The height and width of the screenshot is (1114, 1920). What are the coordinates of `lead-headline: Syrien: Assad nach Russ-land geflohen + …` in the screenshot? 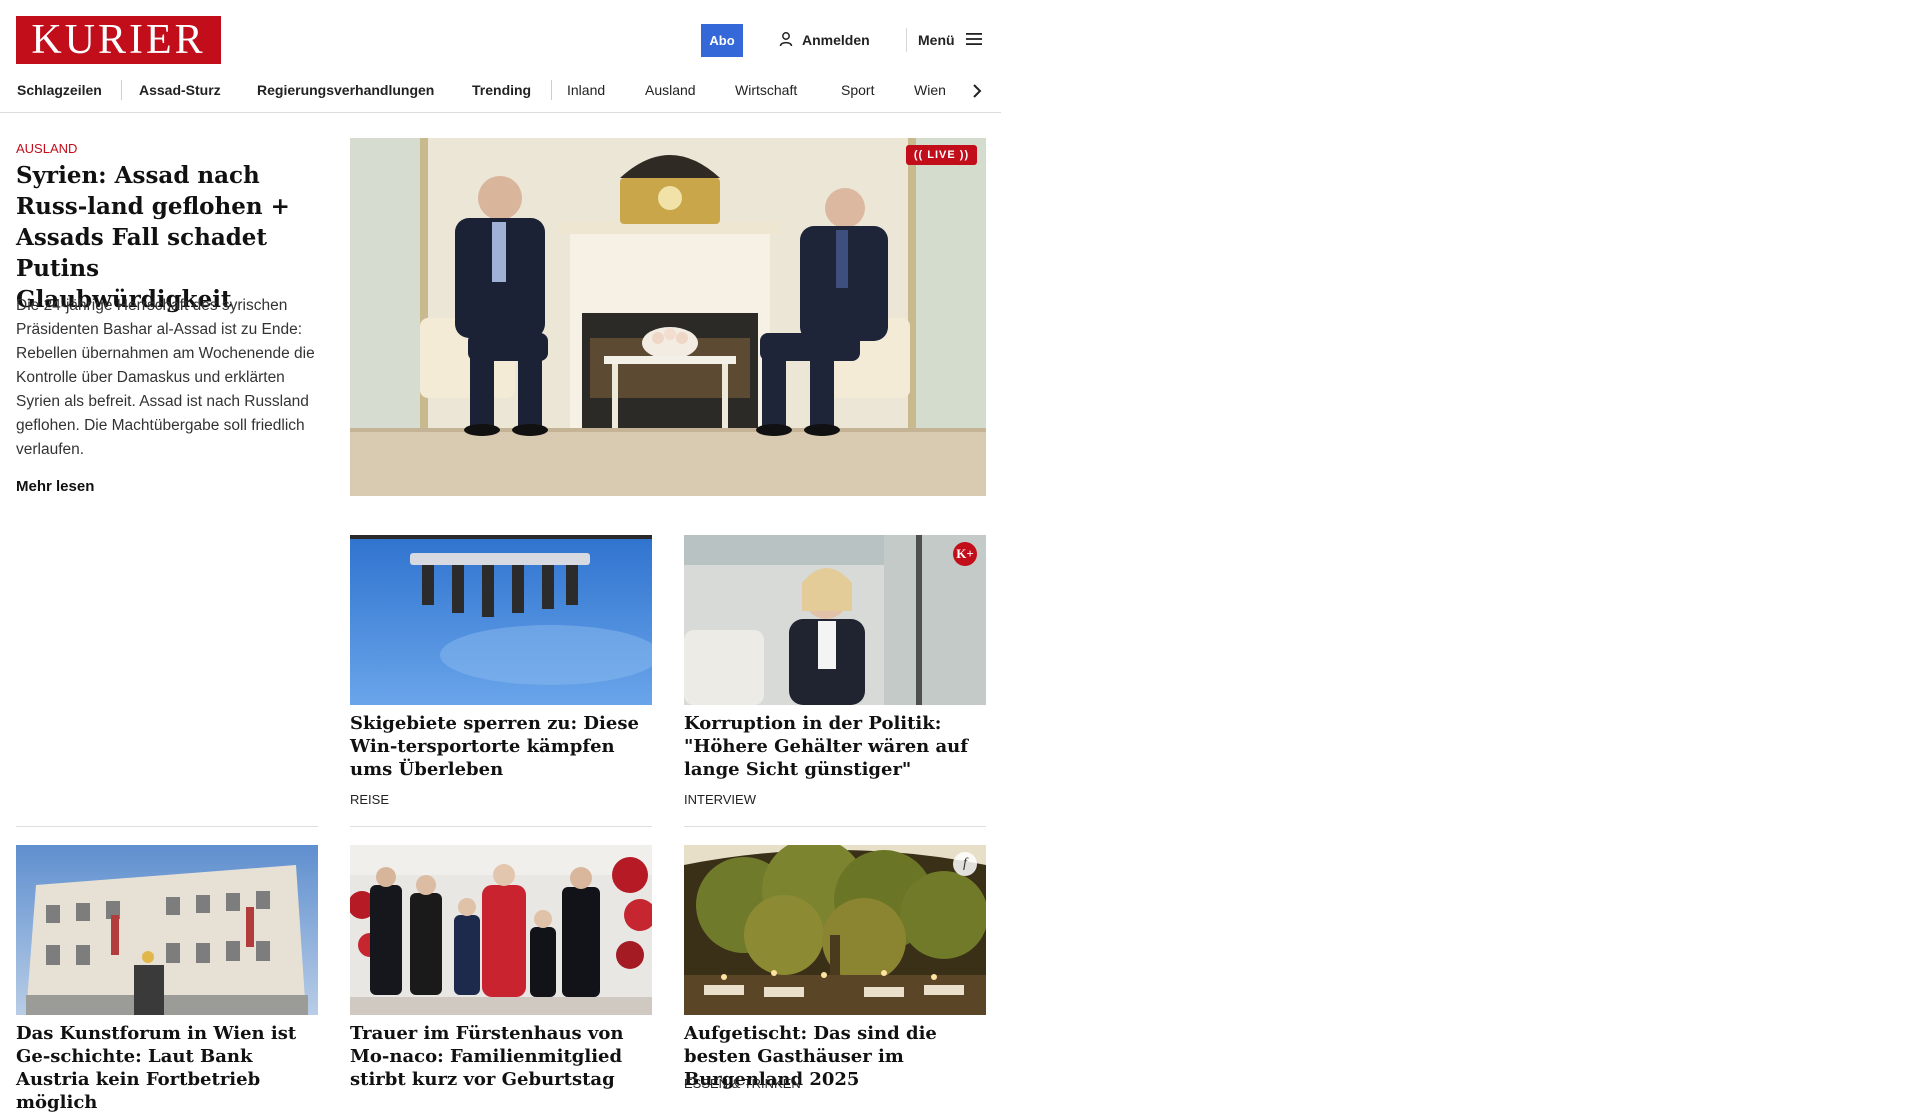 It's located at (166, 237).